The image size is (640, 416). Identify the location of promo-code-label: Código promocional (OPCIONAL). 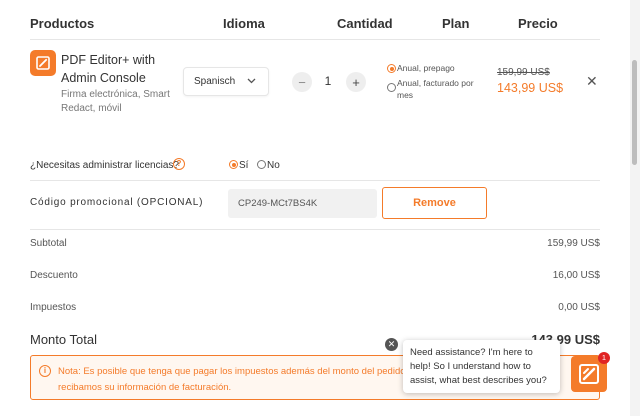
(117, 202).